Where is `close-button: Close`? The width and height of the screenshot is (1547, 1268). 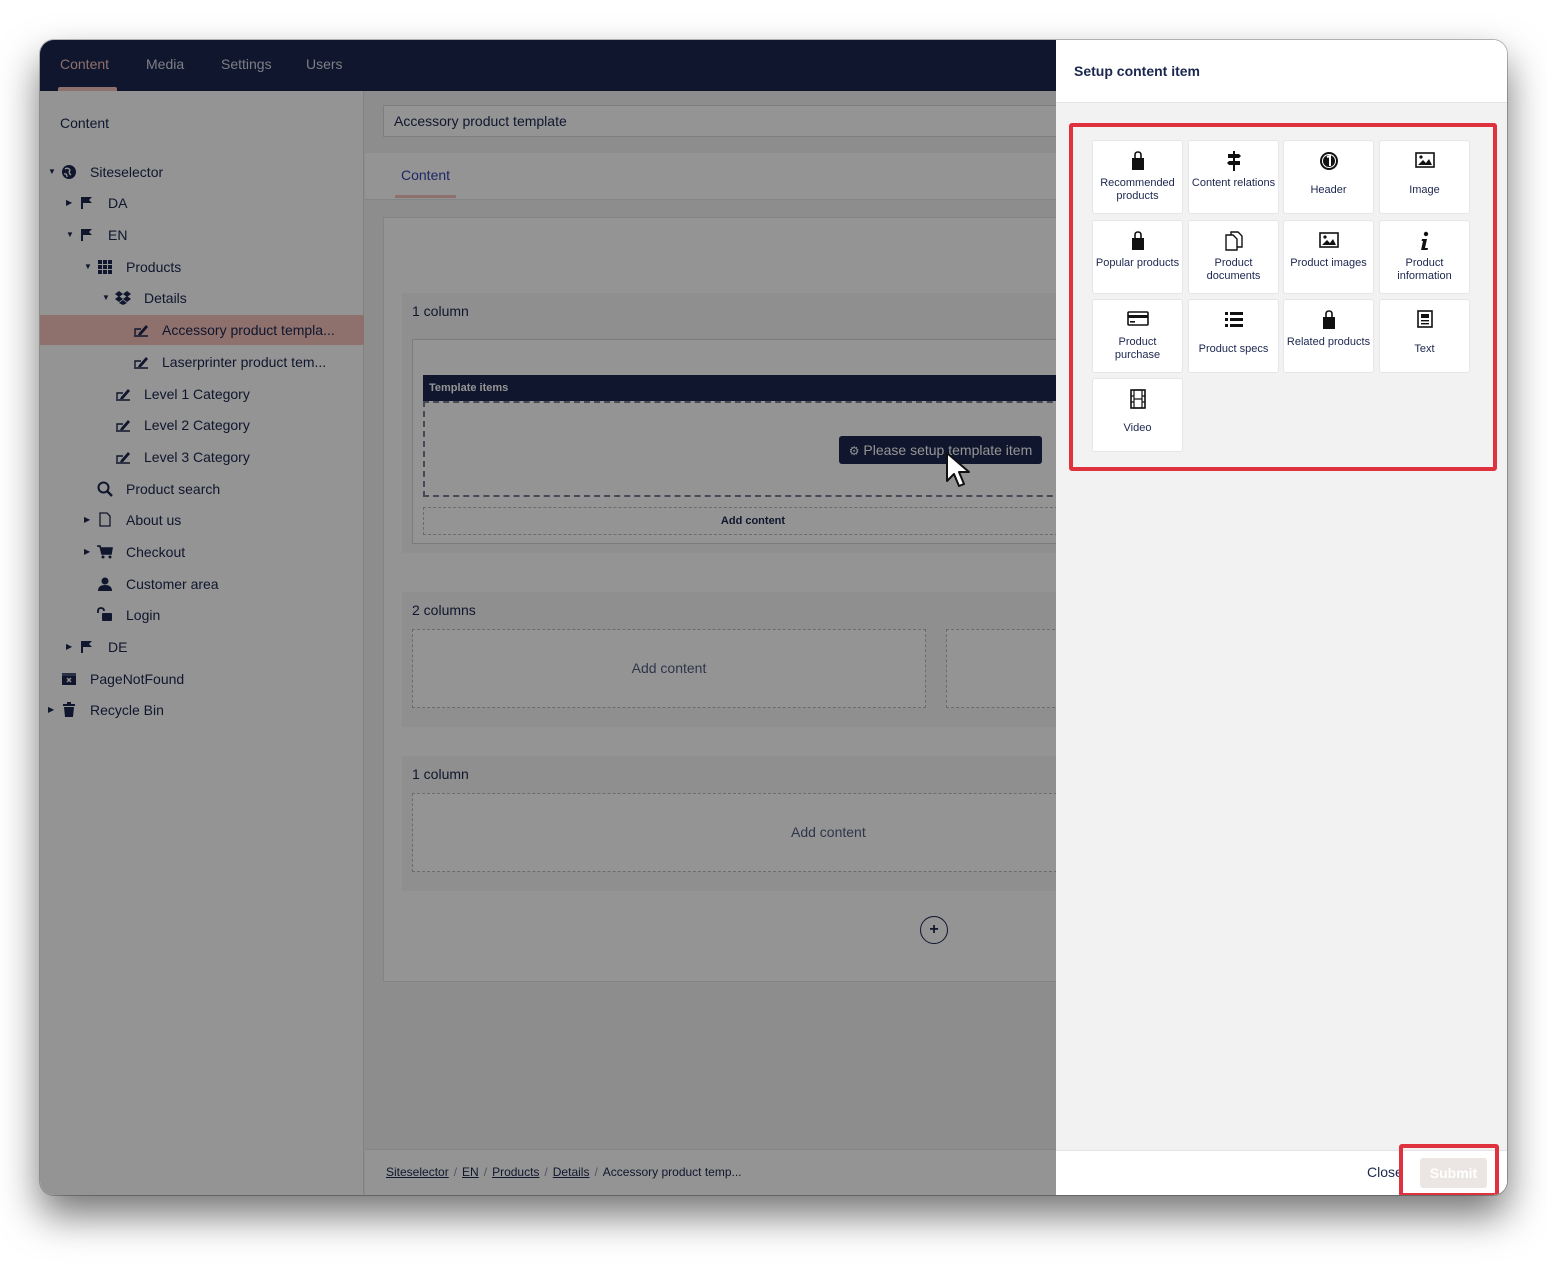 close-button: Close is located at coordinates (1385, 1172).